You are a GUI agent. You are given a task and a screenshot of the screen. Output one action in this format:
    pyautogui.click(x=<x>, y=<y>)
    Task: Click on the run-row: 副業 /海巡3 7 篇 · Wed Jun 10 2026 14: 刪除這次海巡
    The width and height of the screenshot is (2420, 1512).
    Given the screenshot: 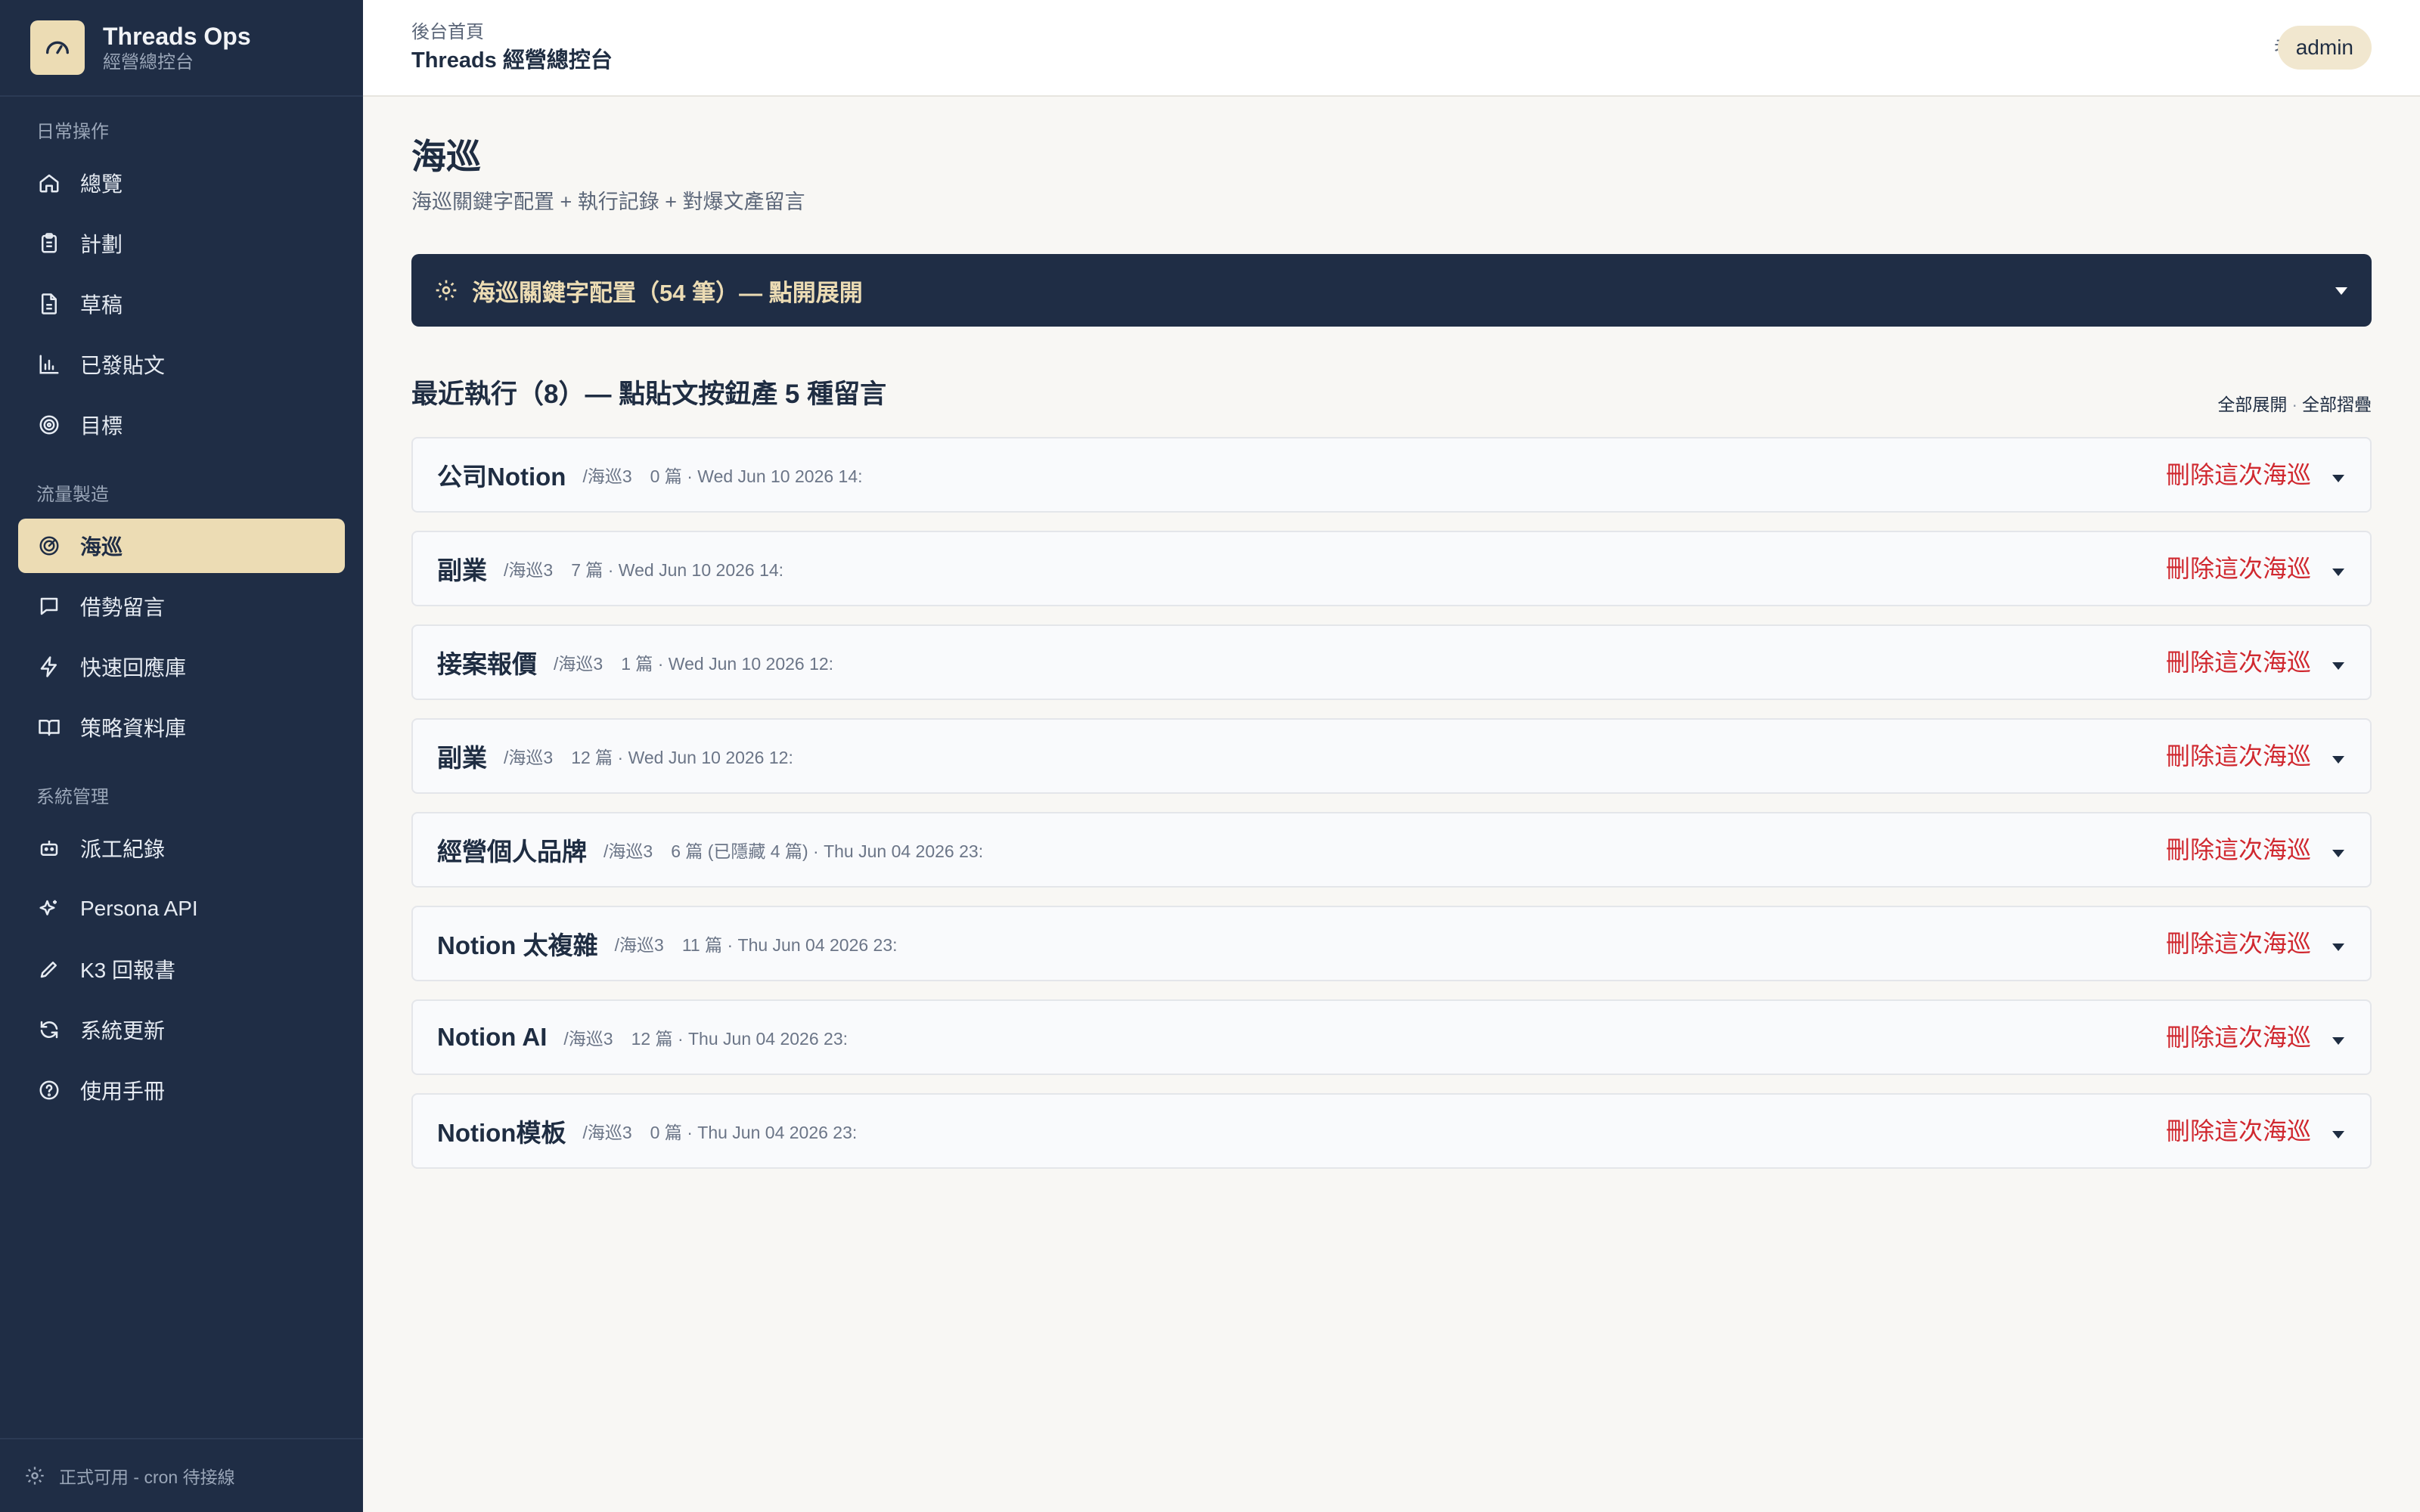 What is the action you would take?
    pyautogui.click(x=1391, y=568)
    